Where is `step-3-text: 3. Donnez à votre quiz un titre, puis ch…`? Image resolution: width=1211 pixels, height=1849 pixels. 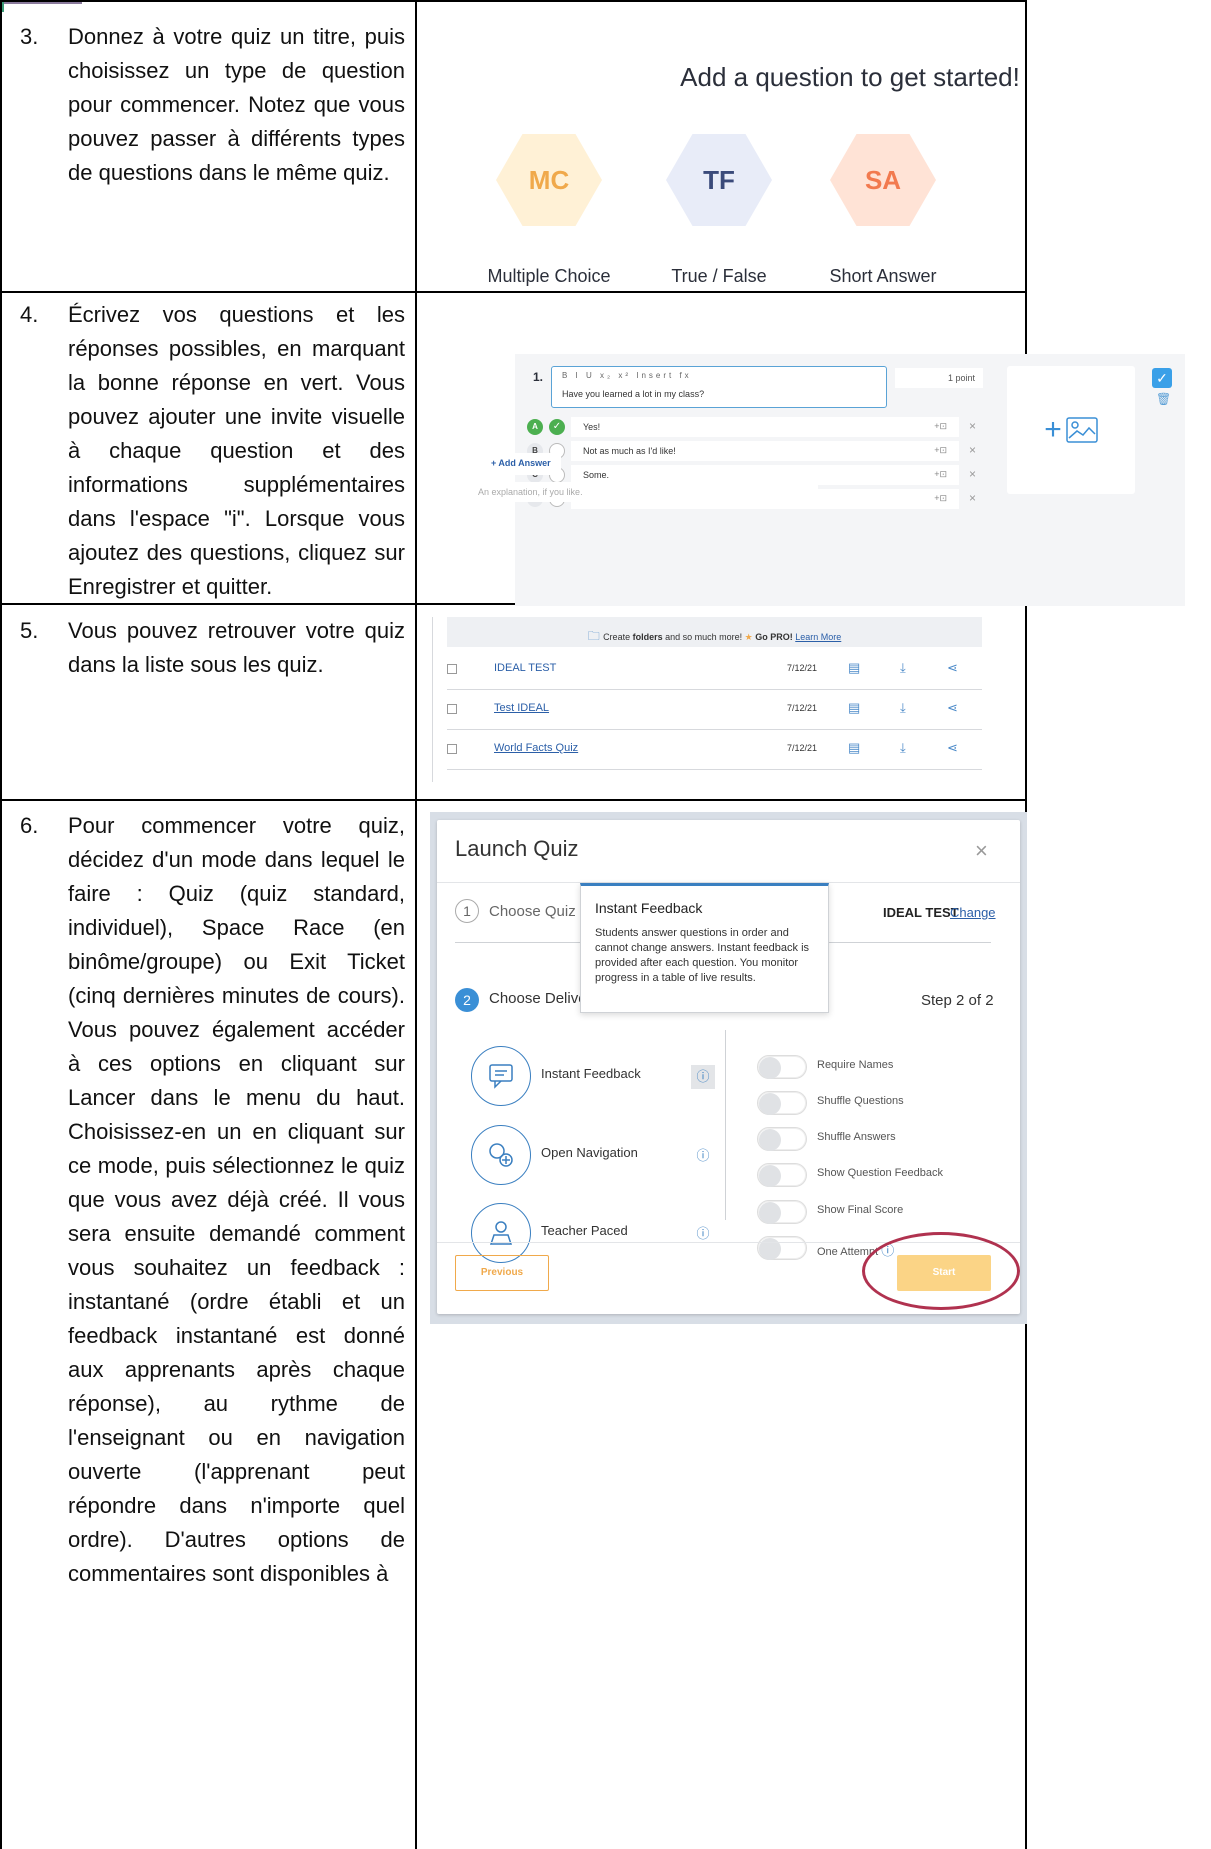
step-3-text: 3. Donnez à votre quiz un titre, puis ch… is located at coordinates (212, 105).